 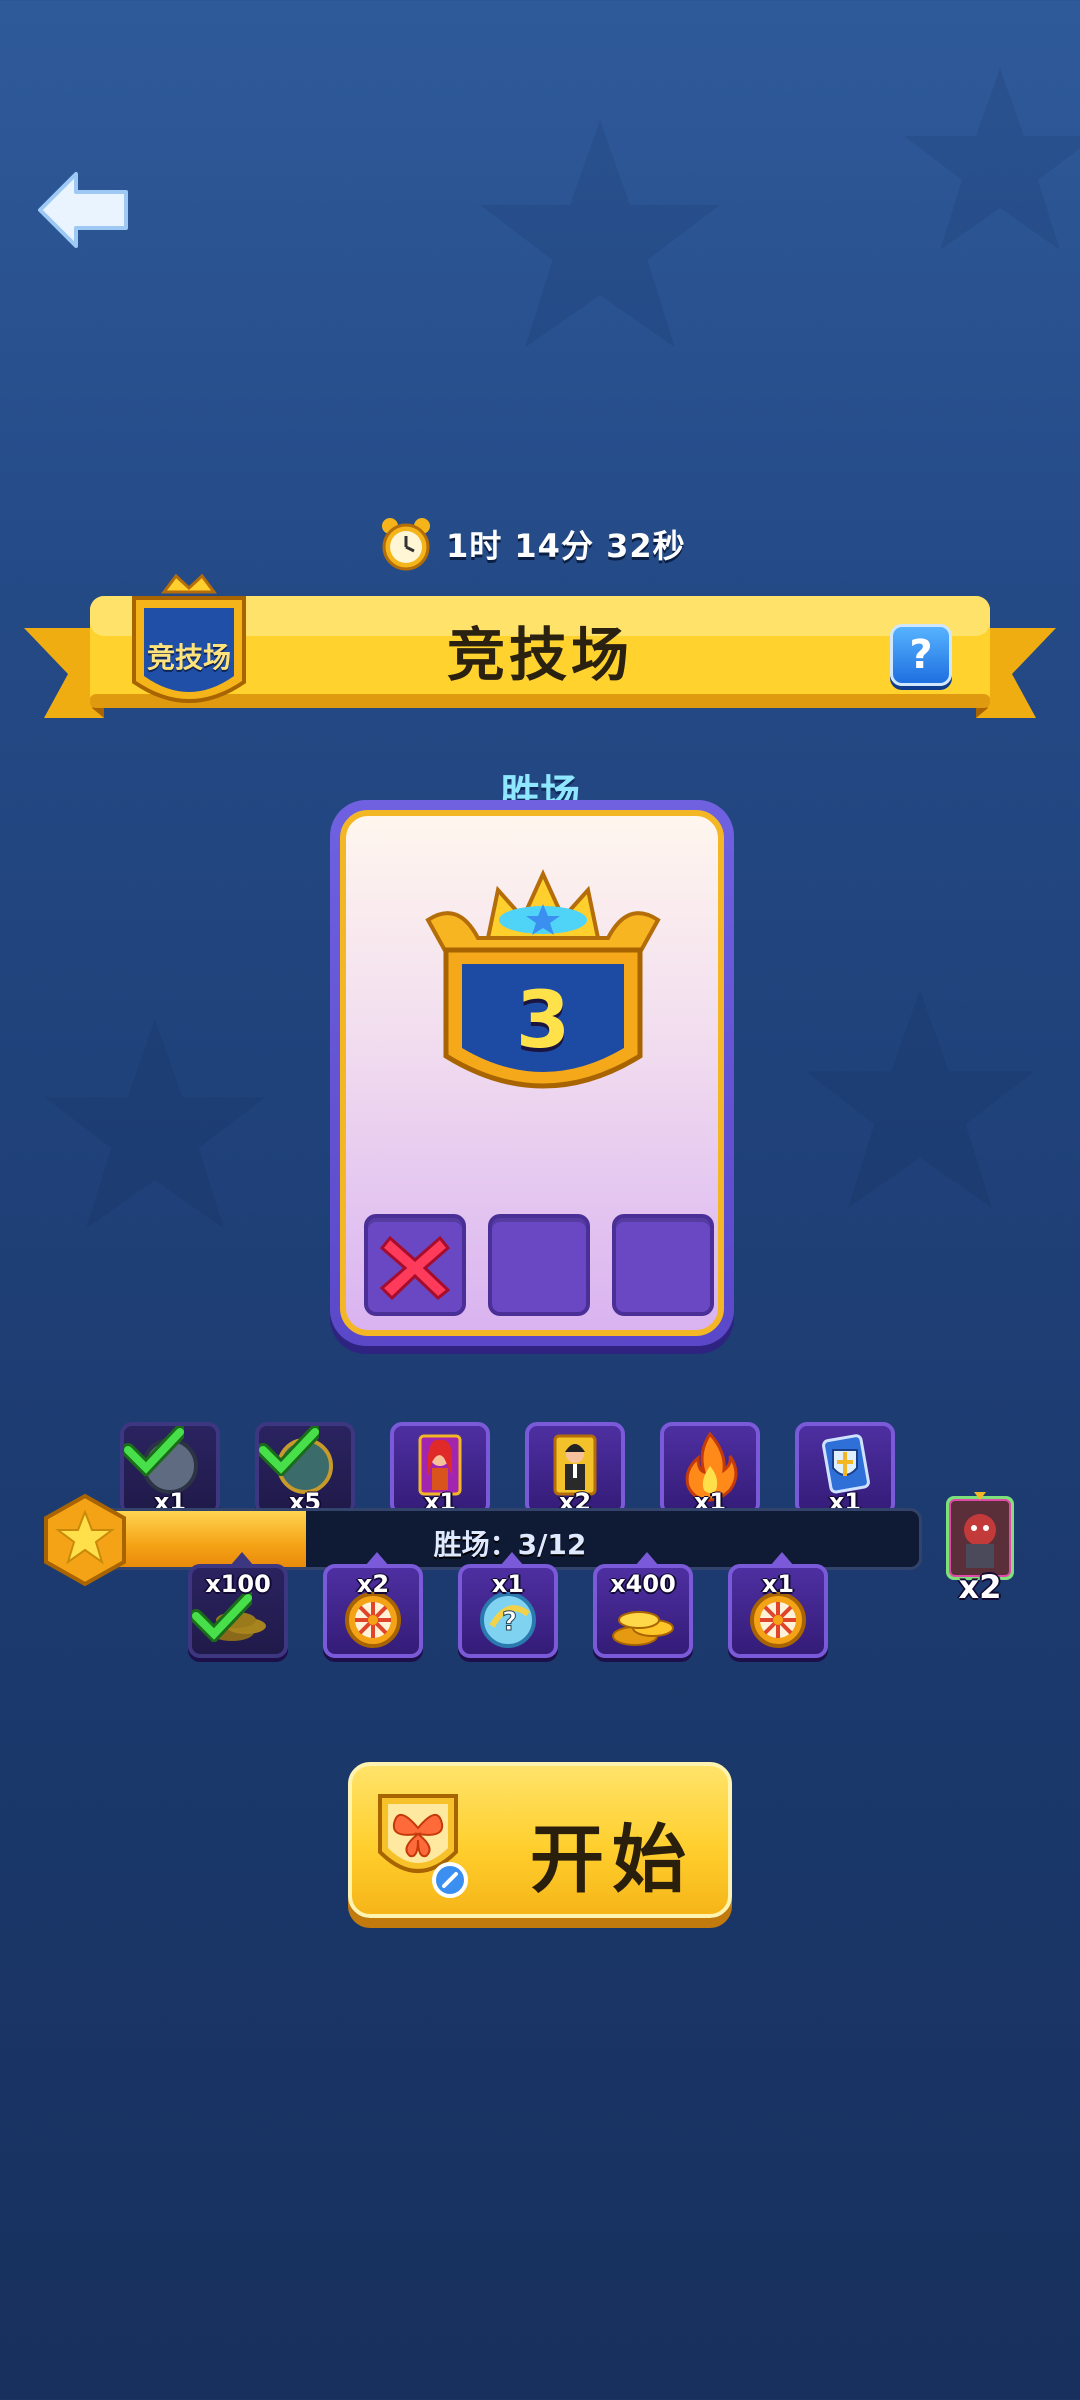 I want to click on reward-top-4: x2, so click(x=575, y=1475).